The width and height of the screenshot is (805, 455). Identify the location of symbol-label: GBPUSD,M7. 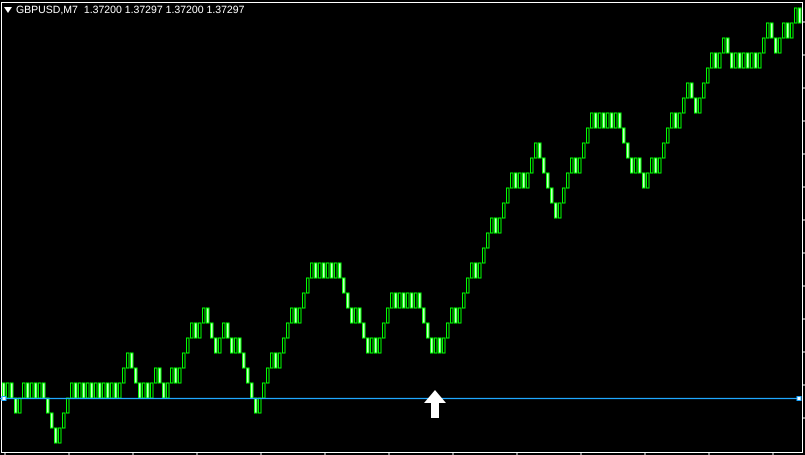
(47, 10).